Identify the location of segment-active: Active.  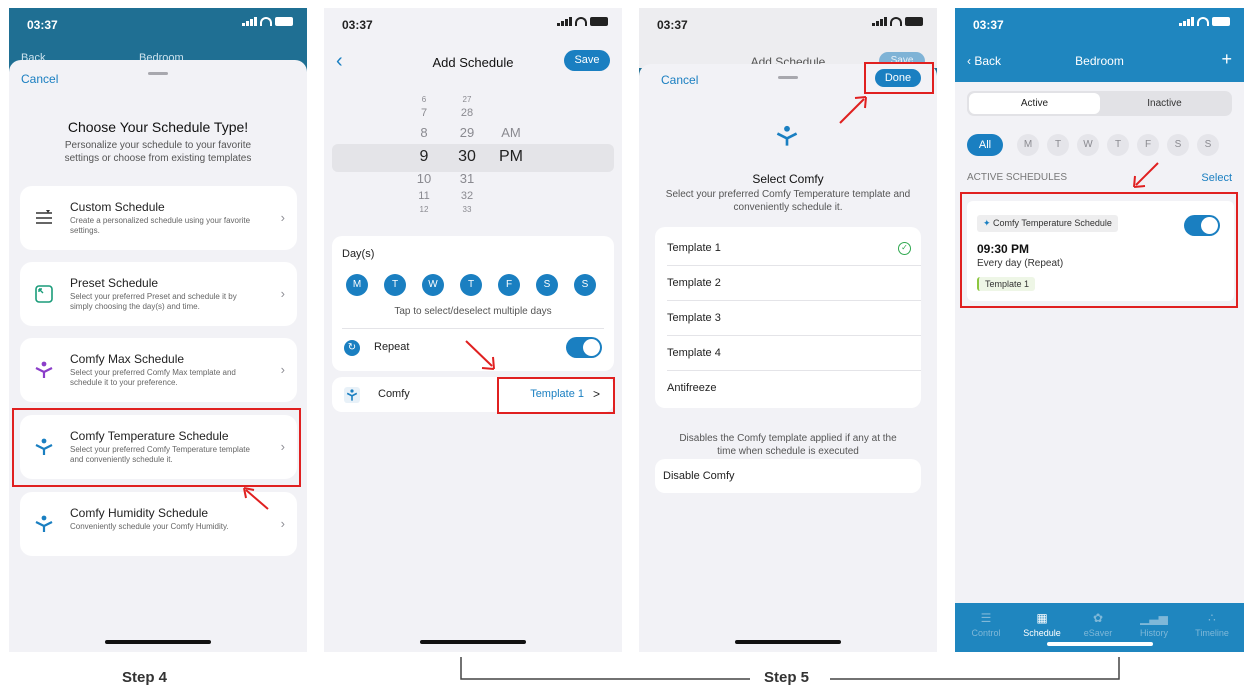
(1034, 103).